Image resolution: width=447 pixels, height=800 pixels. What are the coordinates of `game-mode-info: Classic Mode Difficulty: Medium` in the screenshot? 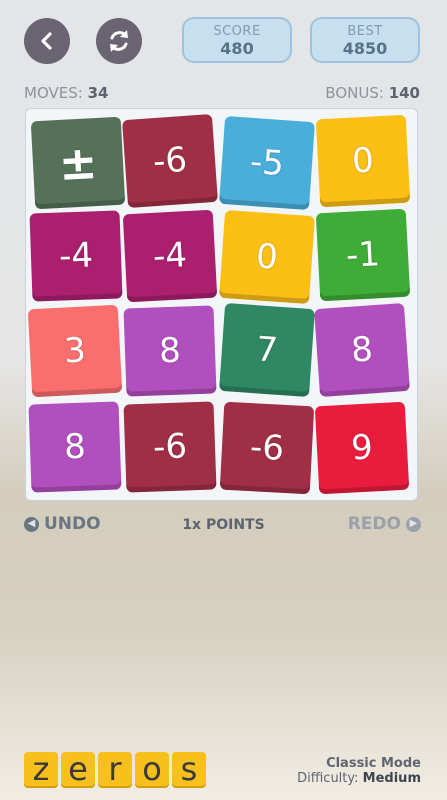 It's located at (359, 771).